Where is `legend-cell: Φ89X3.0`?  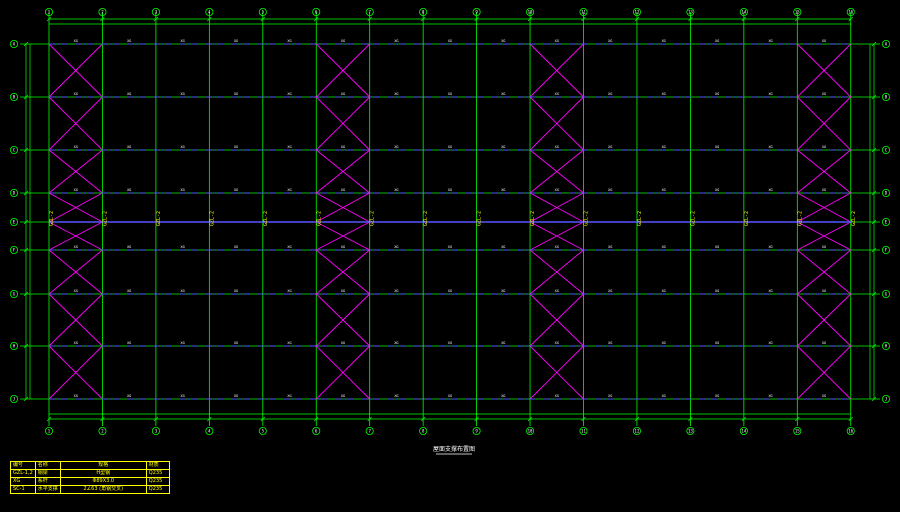
legend-cell: Φ89X3.0 is located at coordinates (103, 481).